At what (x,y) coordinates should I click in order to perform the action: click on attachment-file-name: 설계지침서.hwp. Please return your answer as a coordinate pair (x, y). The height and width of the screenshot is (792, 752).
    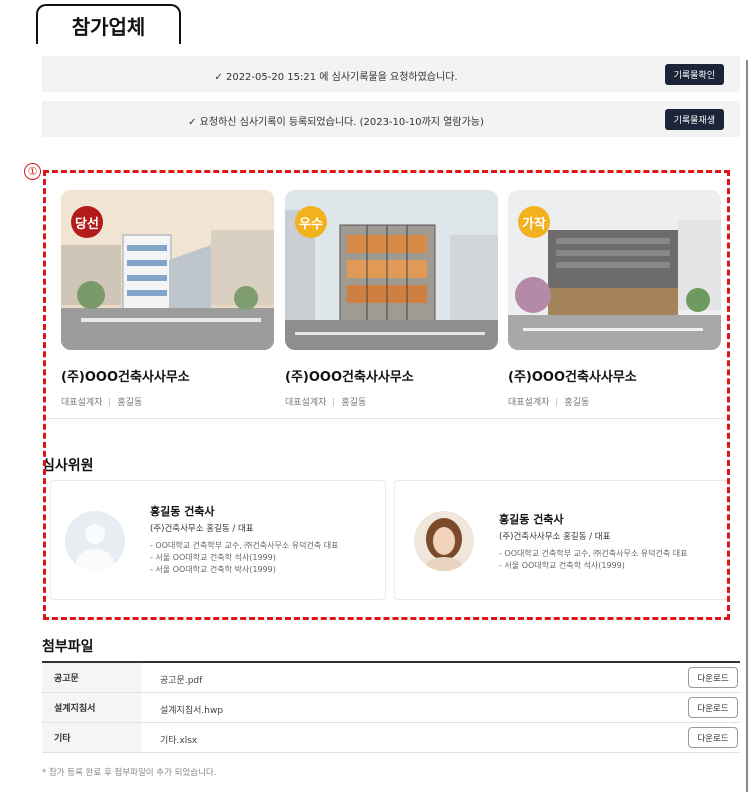
    Looking at the image, I should click on (191, 709).